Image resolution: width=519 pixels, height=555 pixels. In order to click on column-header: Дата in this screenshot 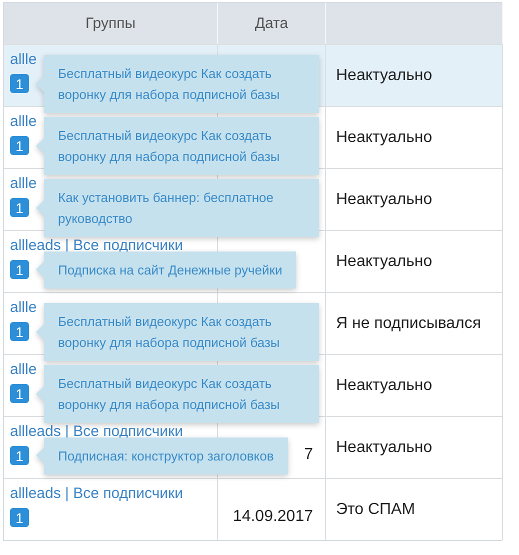, I will do `click(272, 23)`.